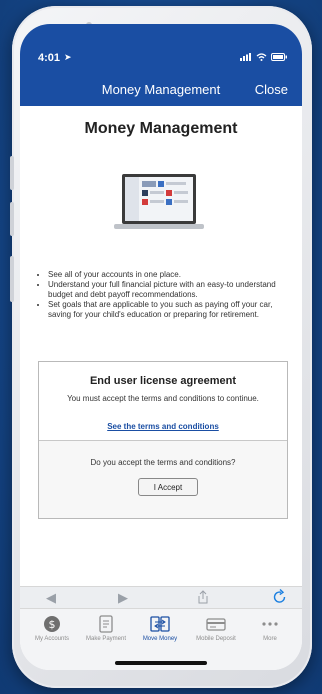  I want to click on home-indicator, so click(161, 663).